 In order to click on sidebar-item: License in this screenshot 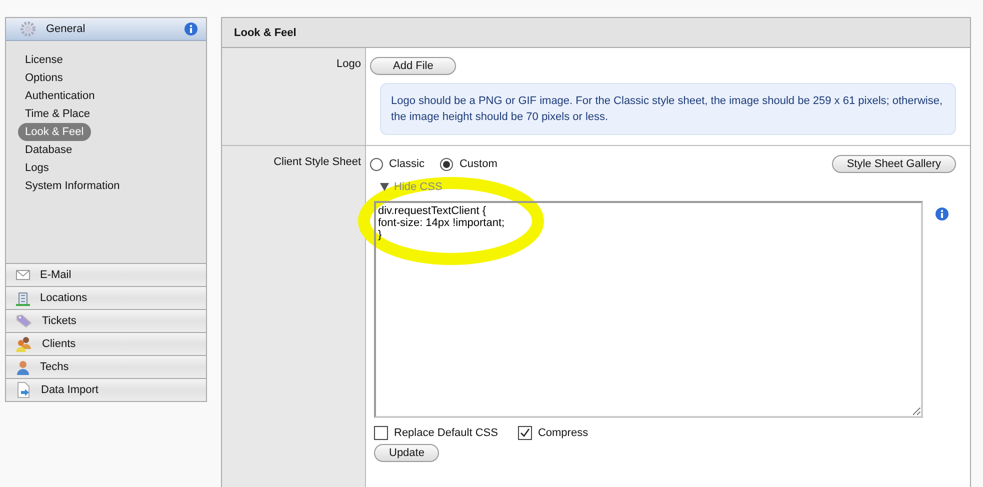, I will do `click(44, 60)`.